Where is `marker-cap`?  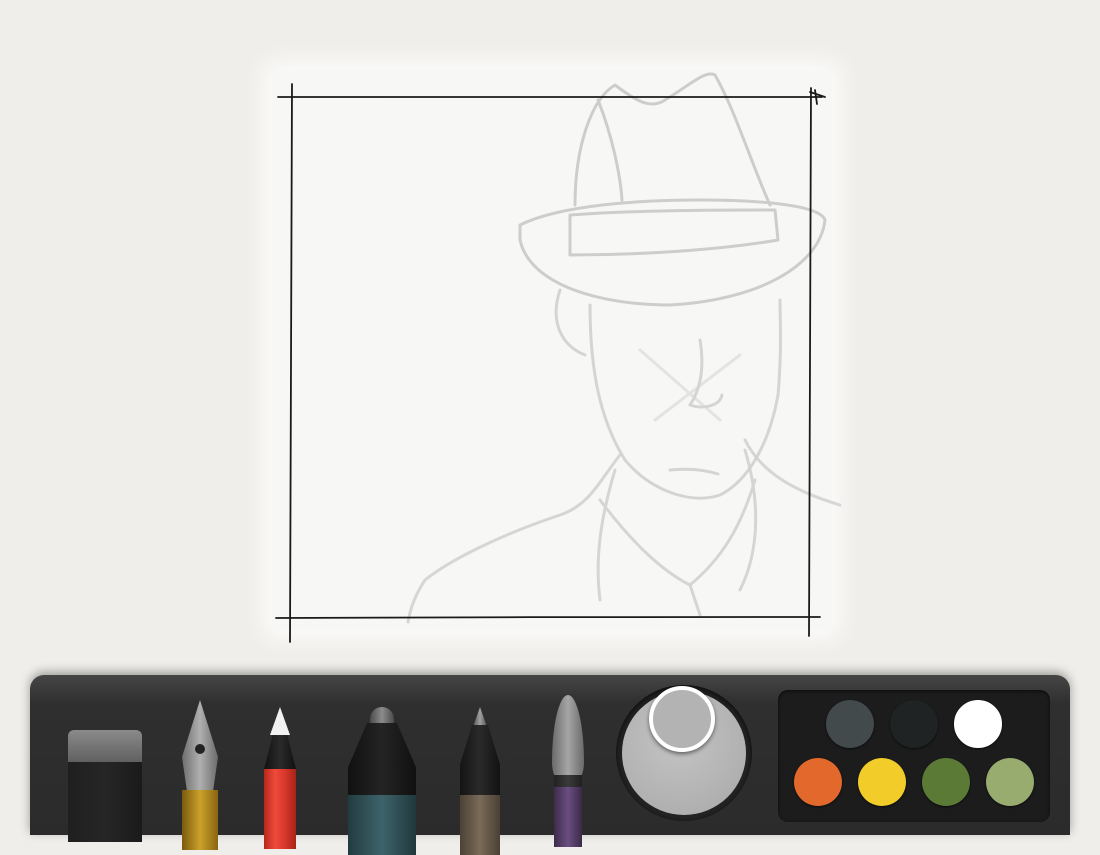
marker-cap is located at coordinates (382, 760).